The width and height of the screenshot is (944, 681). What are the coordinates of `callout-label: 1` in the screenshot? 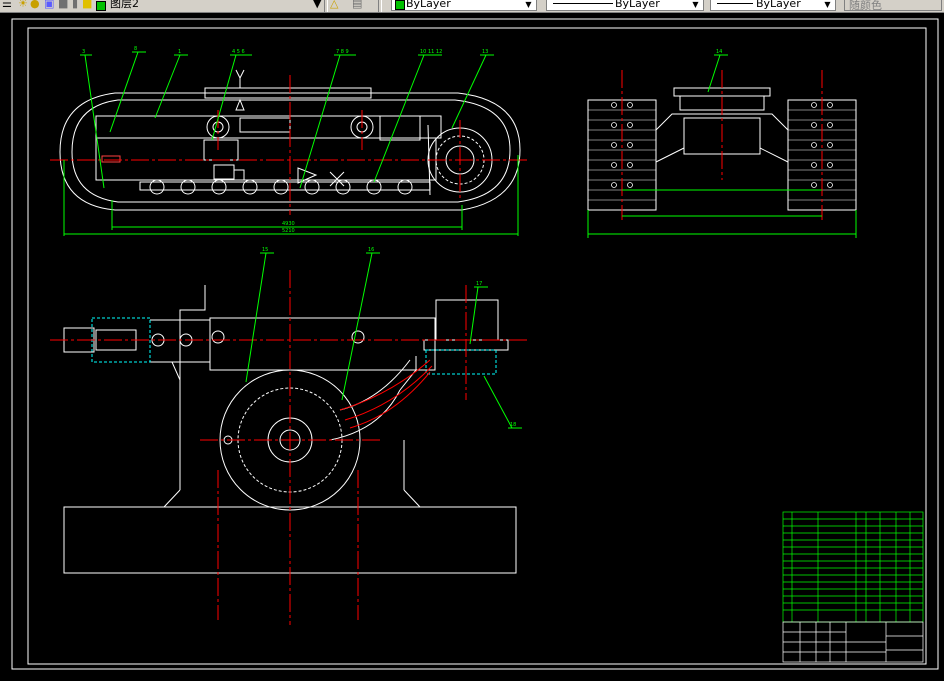 It's located at (179, 52).